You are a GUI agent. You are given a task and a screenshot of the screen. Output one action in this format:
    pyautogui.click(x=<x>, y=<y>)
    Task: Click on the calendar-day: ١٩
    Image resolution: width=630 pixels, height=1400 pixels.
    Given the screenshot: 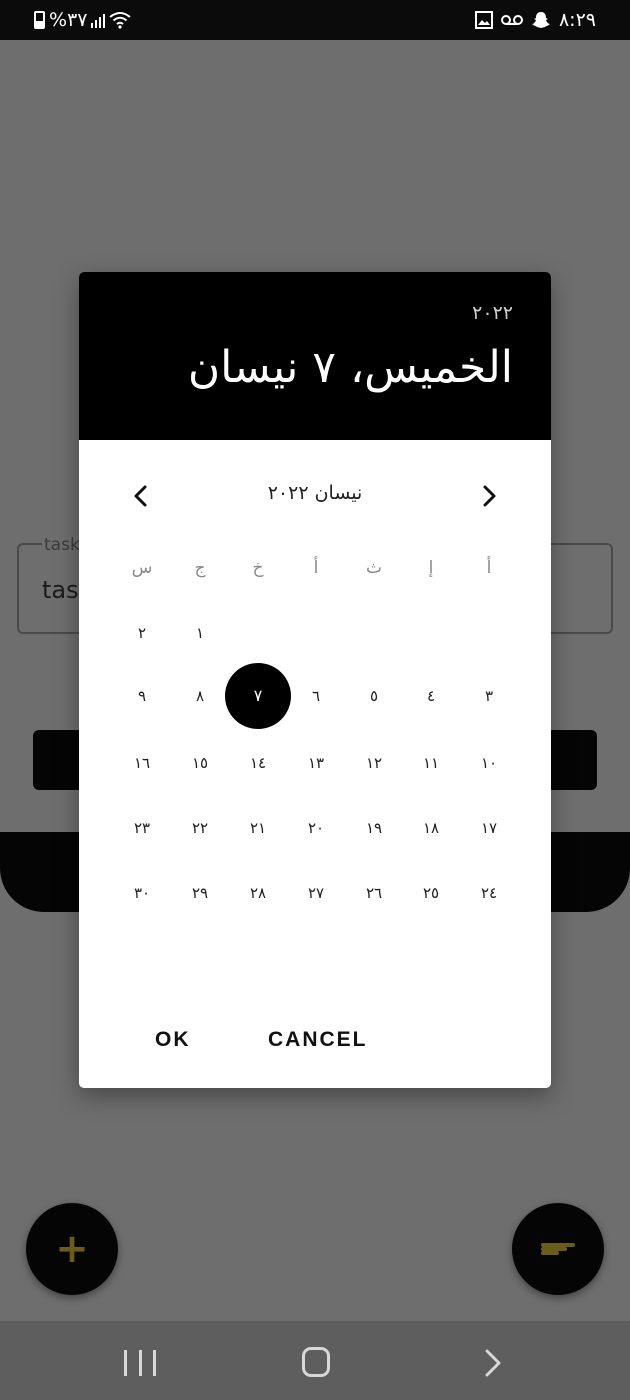 What is the action you would take?
    pyautogui.click(x=374, y=828)
    